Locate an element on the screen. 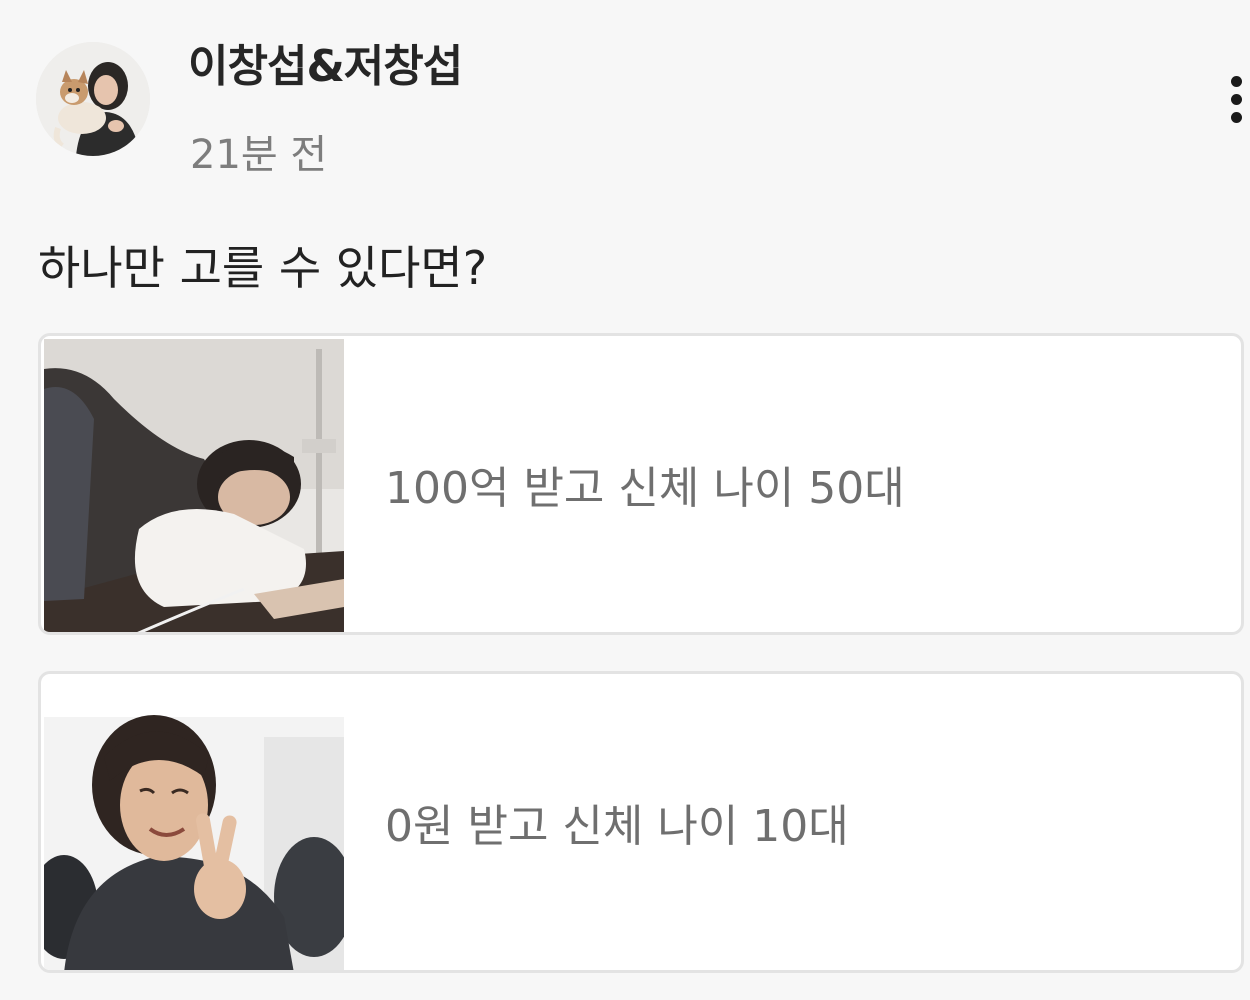  option-2-image is located at coordinates (194, 823).